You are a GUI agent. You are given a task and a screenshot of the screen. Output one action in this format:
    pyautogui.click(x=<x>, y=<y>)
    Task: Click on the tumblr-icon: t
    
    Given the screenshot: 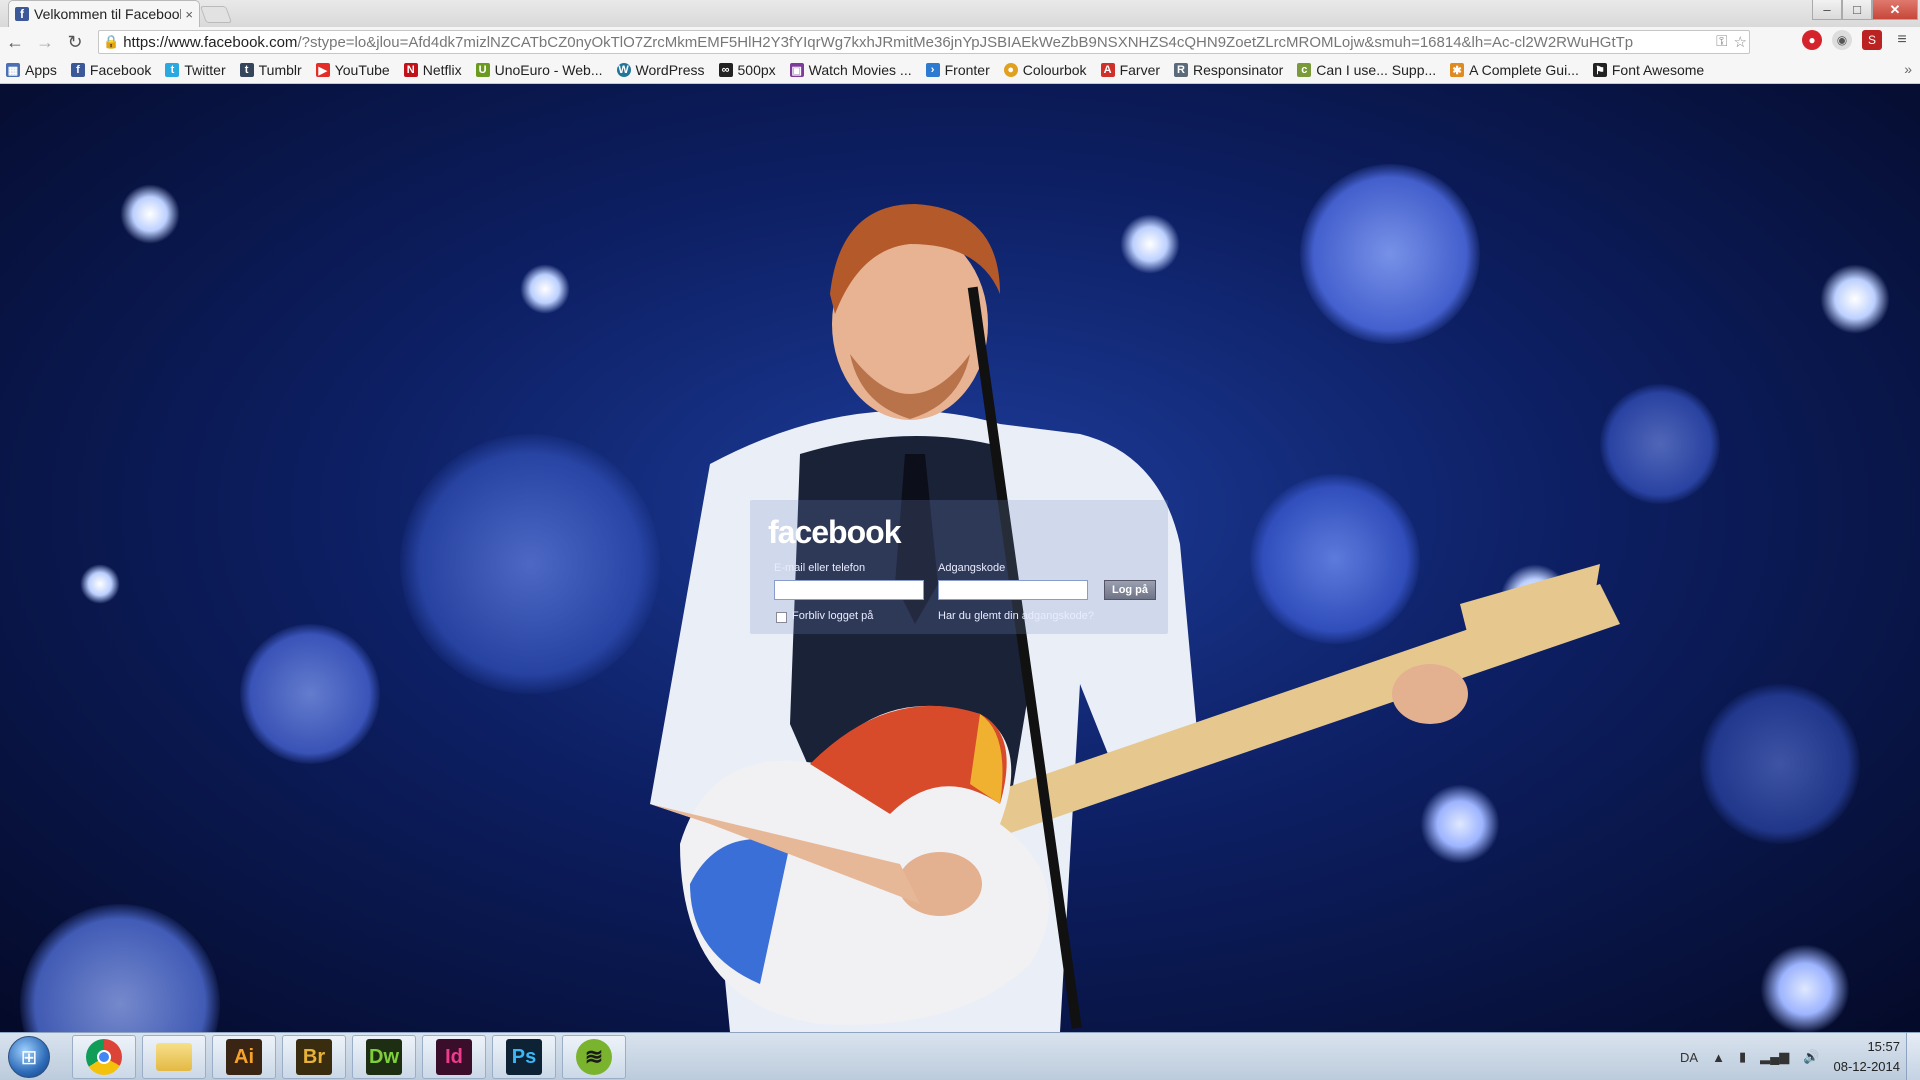 What is the action you would take?
    pyautogui.click(x=246, y=70)
    